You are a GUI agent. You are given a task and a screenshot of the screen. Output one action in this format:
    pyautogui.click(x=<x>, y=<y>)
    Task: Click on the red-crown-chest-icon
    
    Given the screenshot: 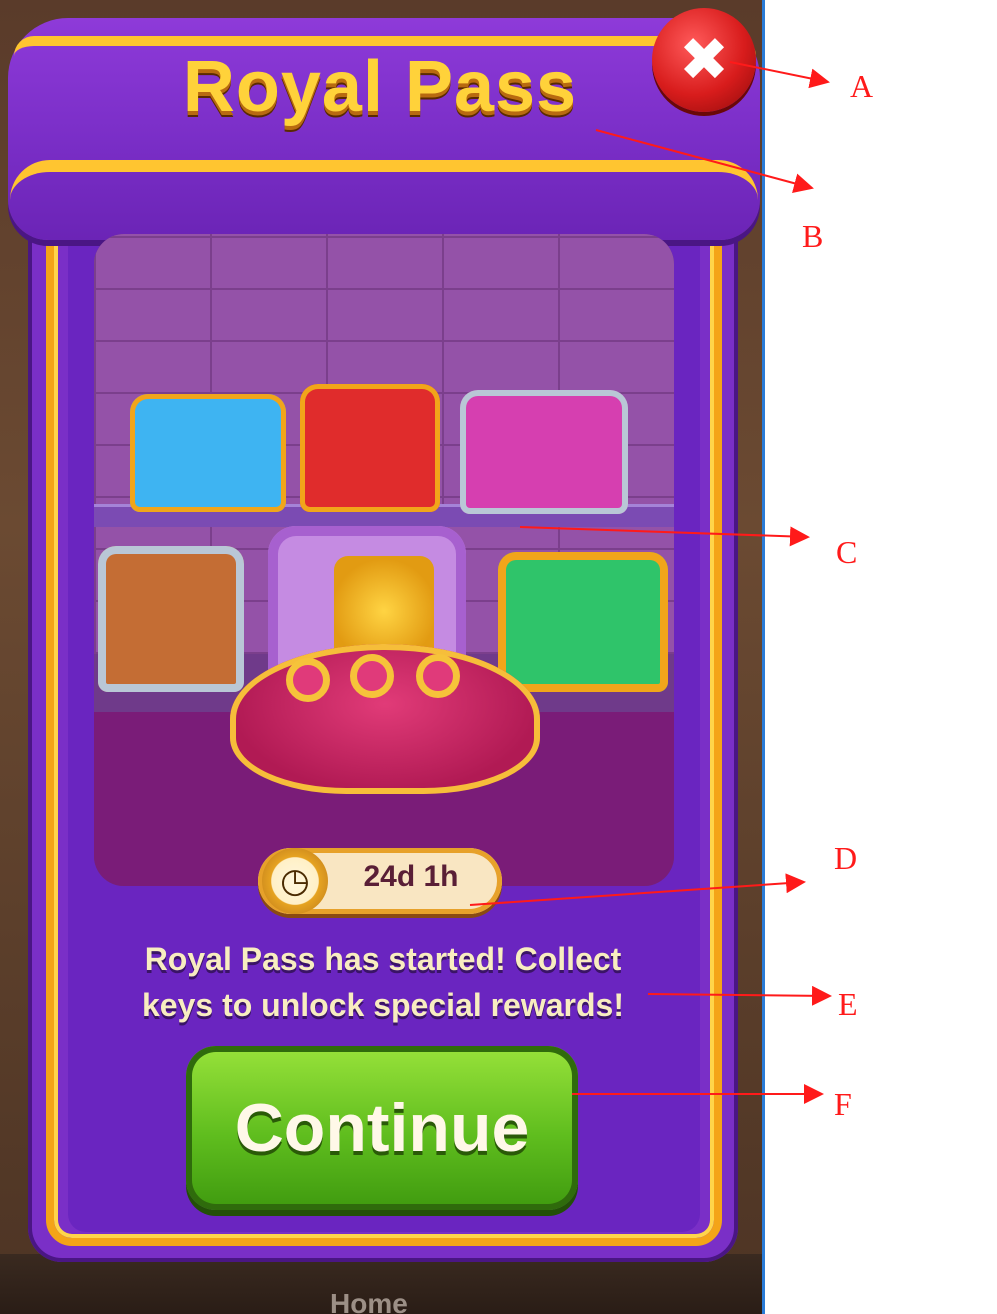 What is the action you would take?
    pyautogui.click(x=370, y=448)
    